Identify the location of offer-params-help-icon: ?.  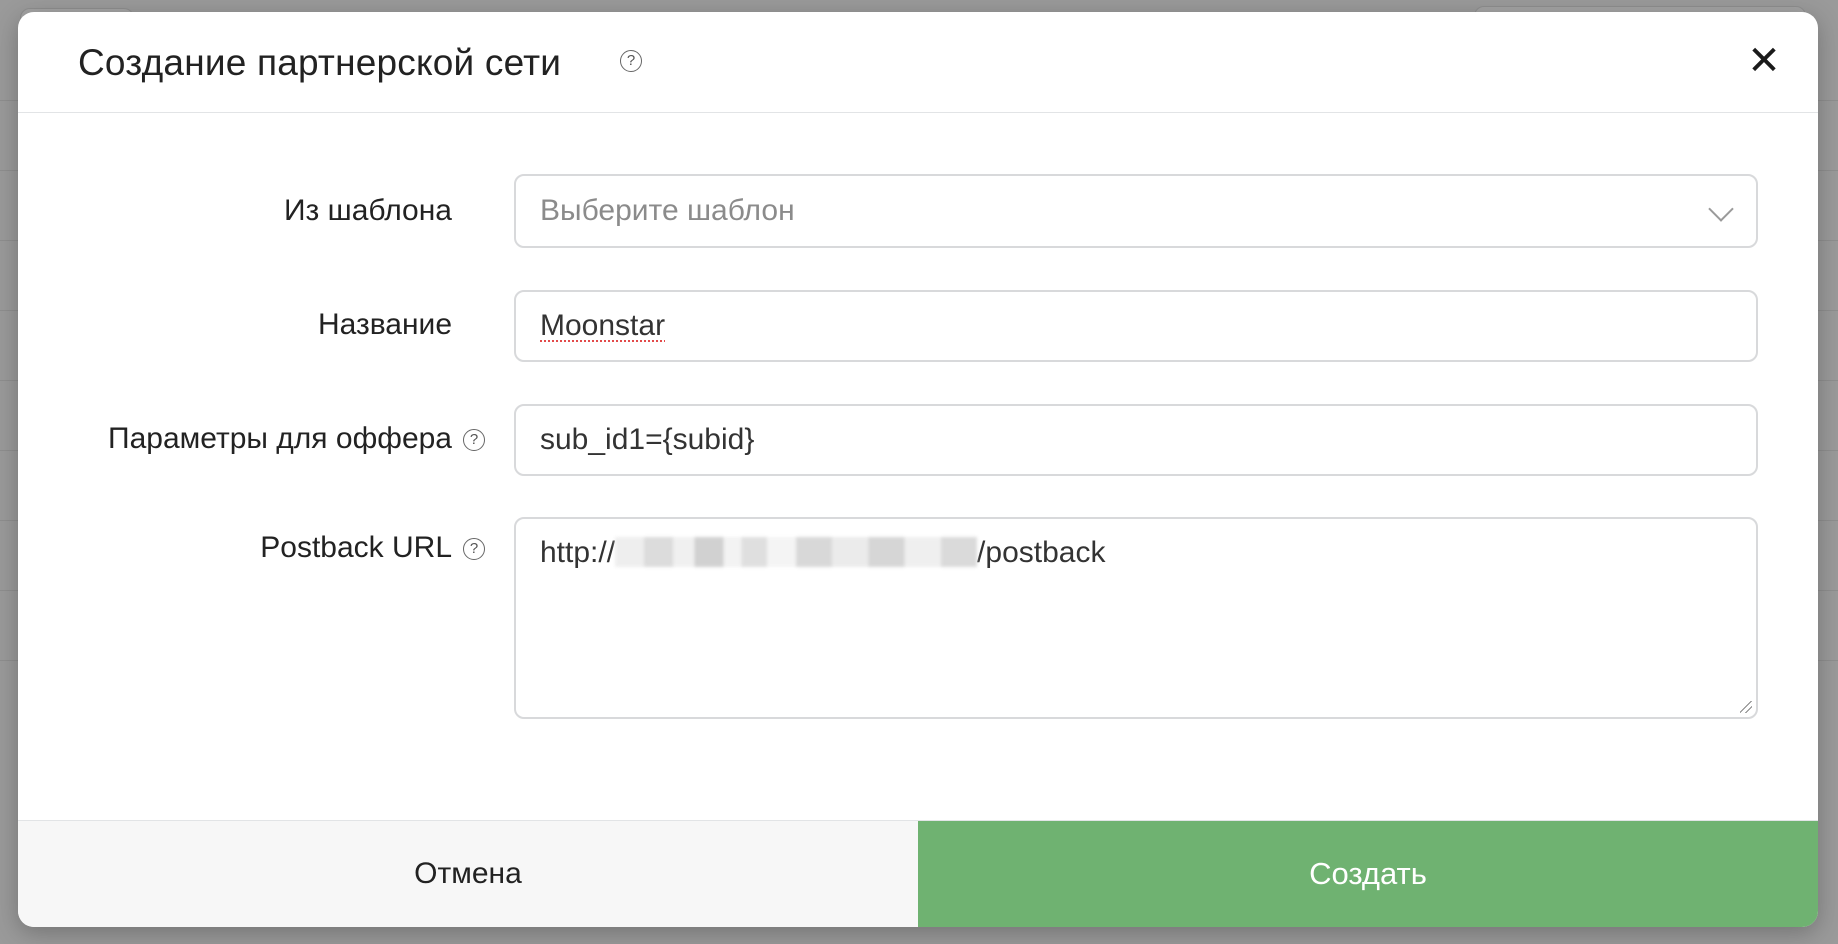
(474, 440).